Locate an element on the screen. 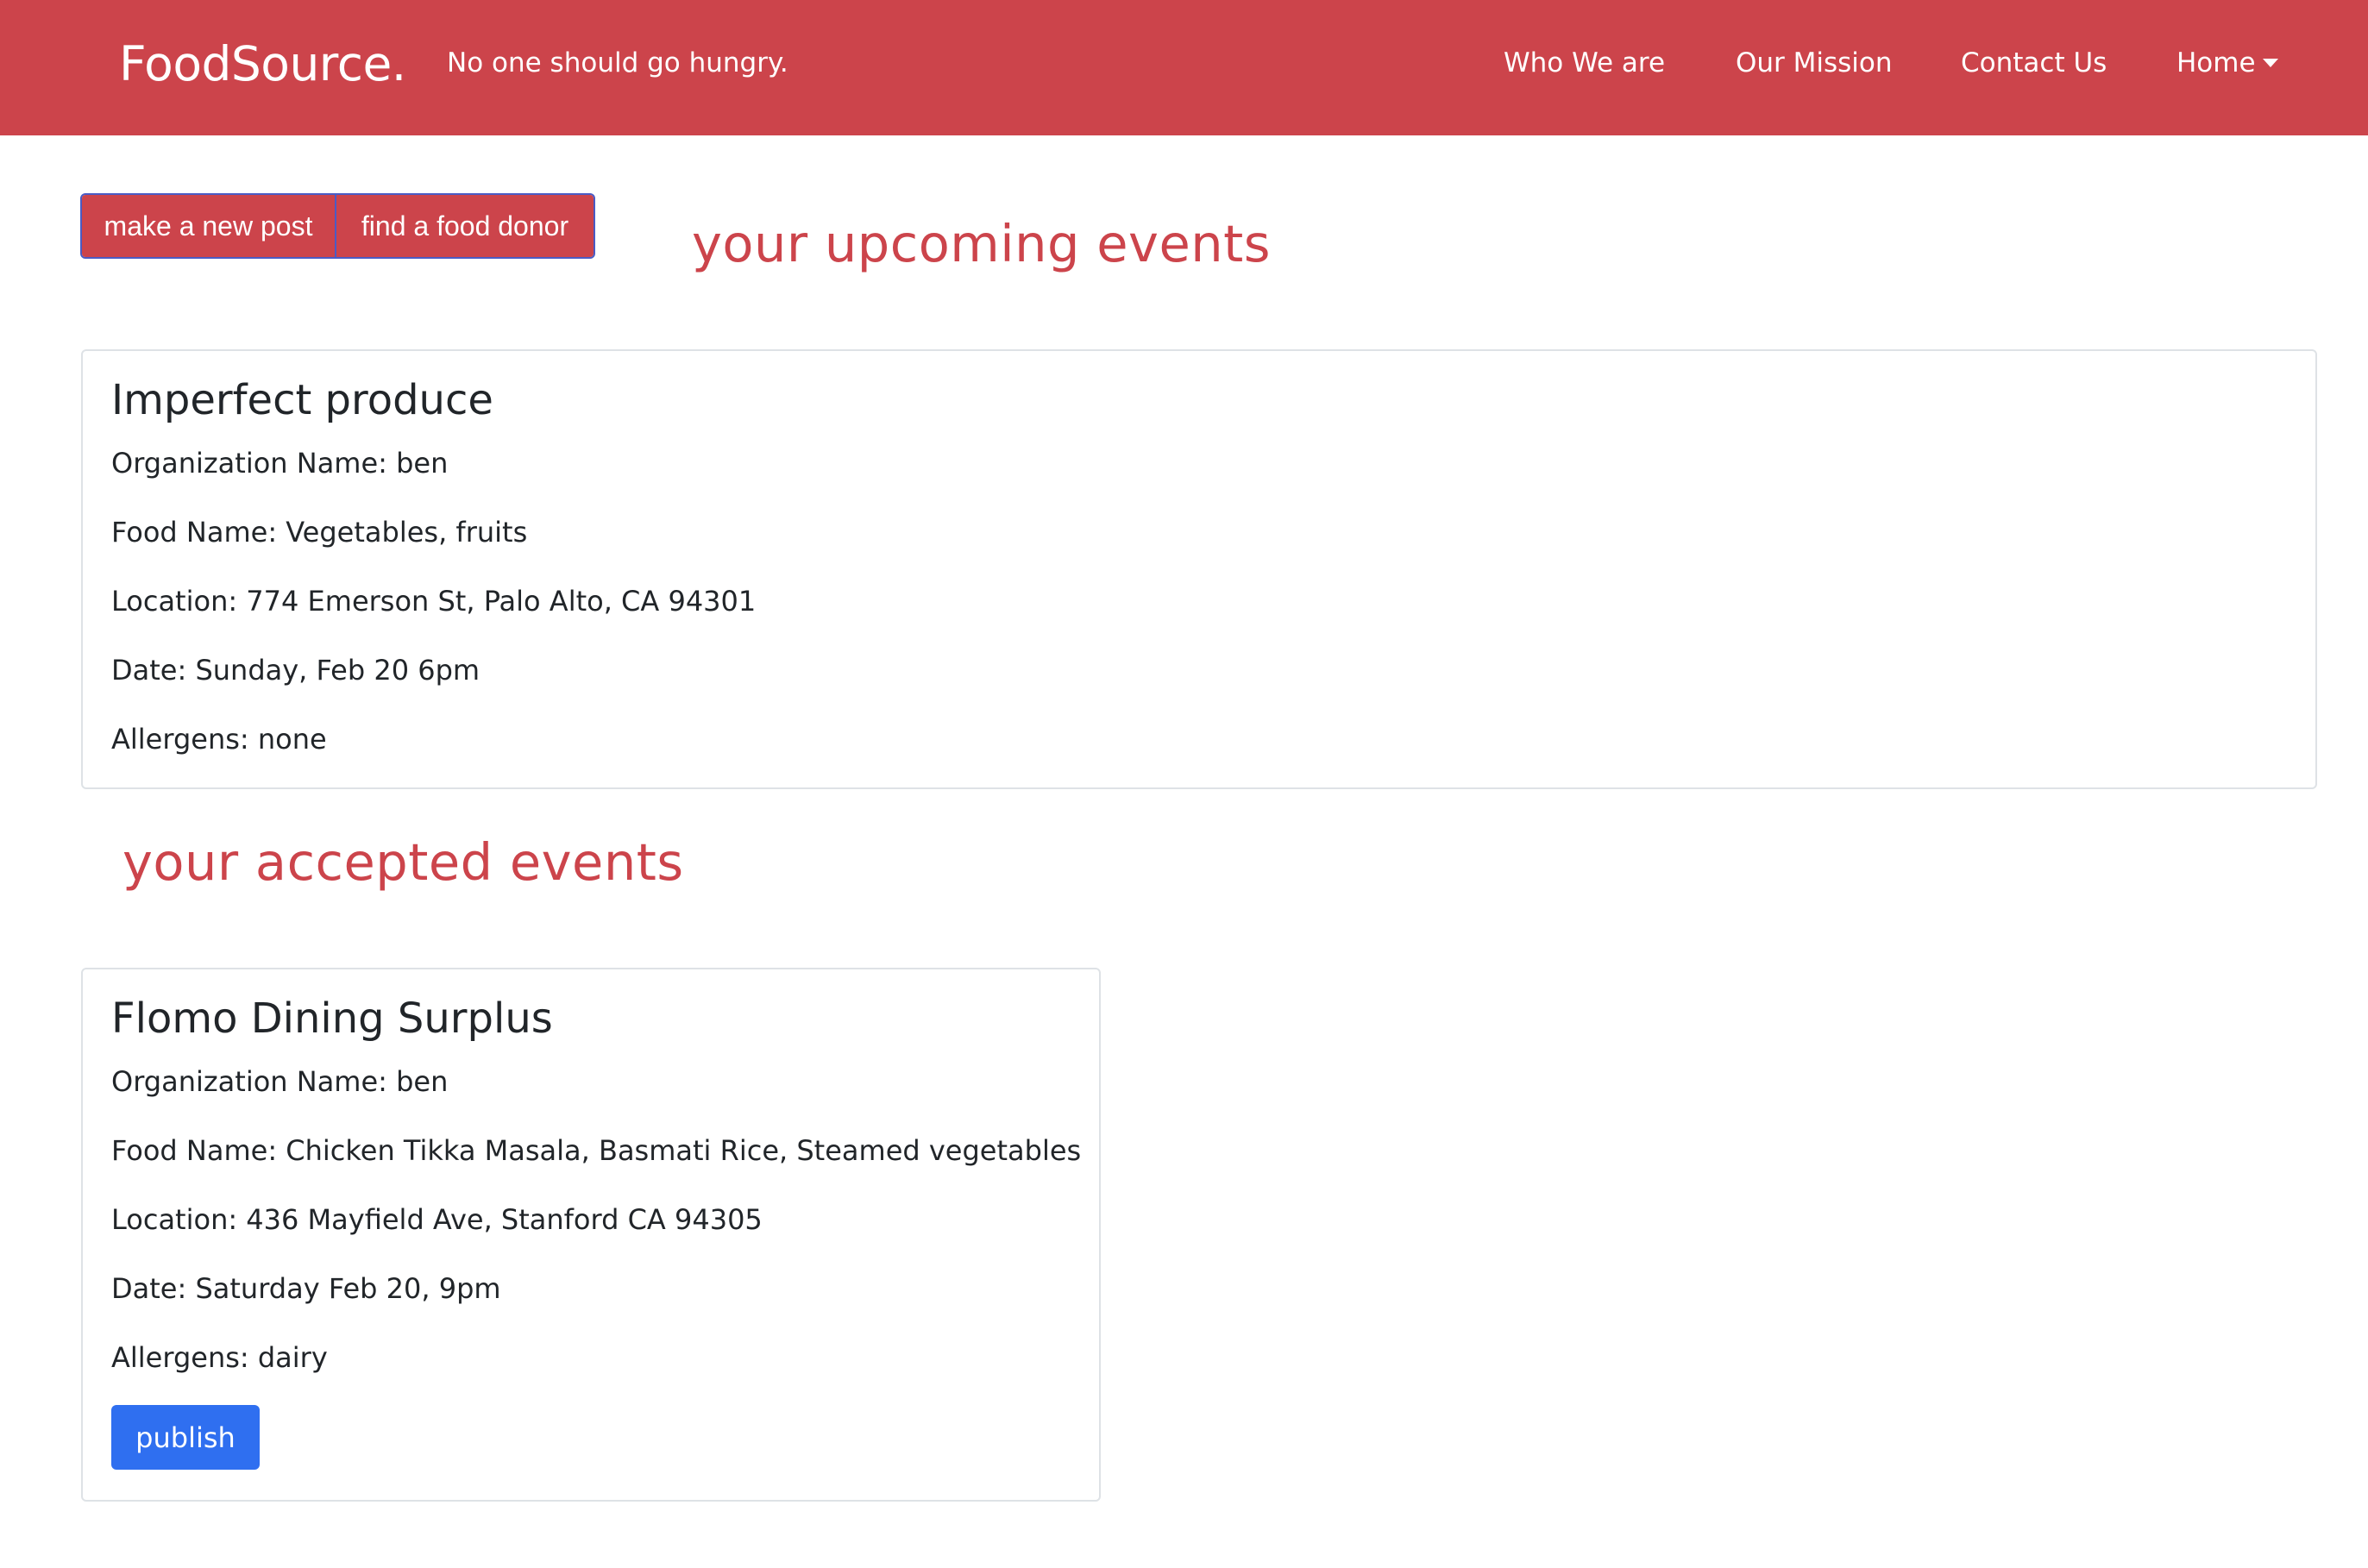  nav-link-our-mission: Our Mission is located at coordinates (1815, 63).